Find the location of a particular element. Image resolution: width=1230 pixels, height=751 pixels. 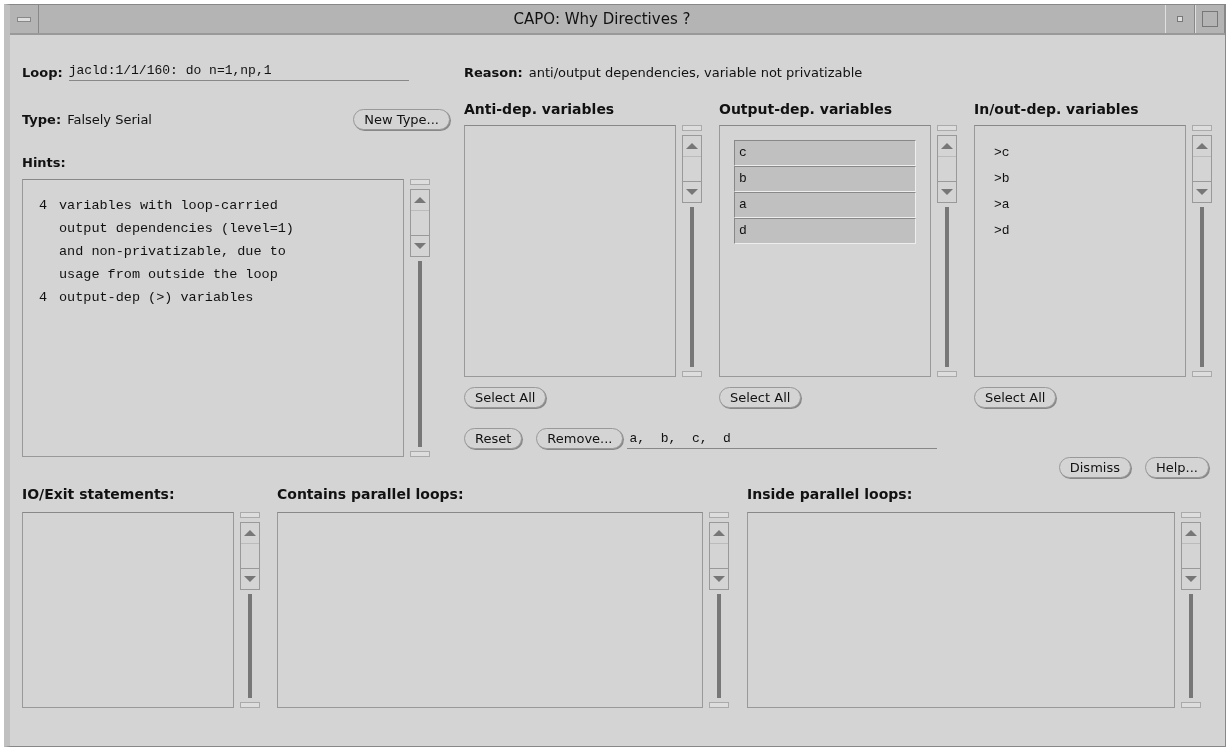

loop-label: Loop: is located at coordinates (42, 72).